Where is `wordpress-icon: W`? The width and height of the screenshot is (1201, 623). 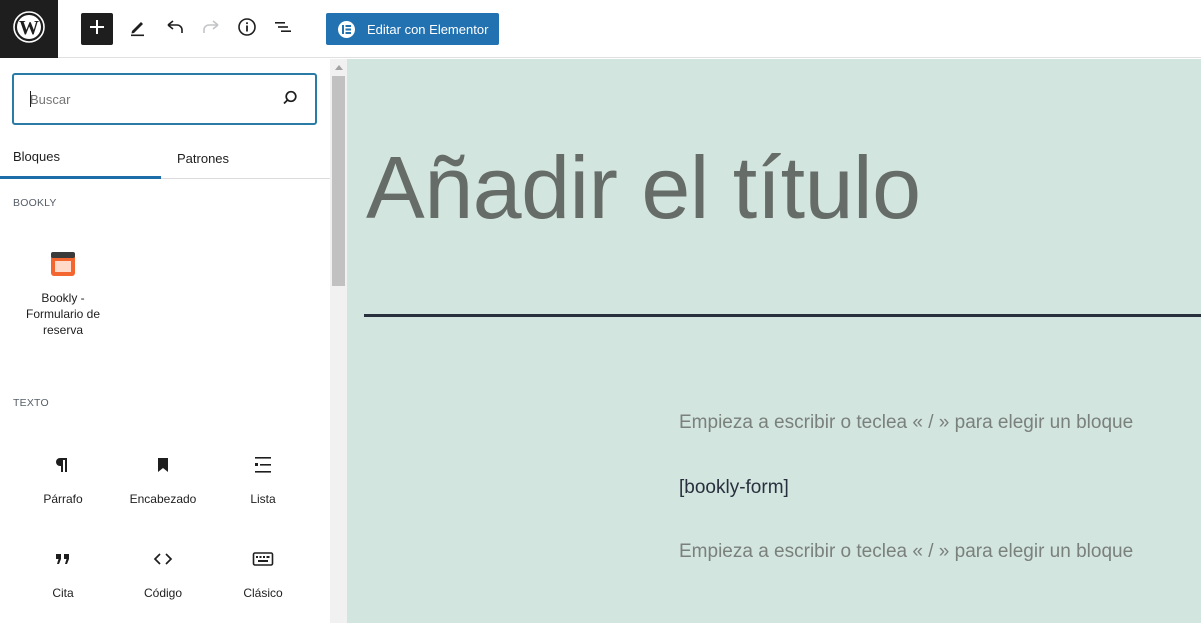 wordpress-icon: W is located at coordinates (29, 29).